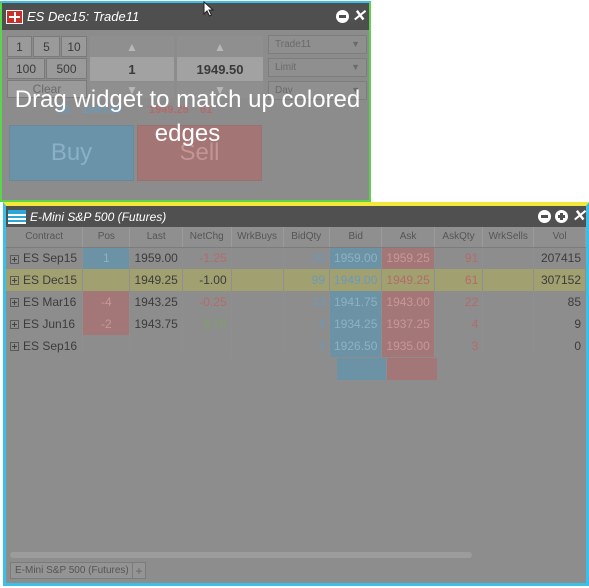 This screenshot has width=589, height=588. What do you see at coordinates (106, 258) in the screenshot?
I see `pos-cell: 1` at bounding box center [106, 258].